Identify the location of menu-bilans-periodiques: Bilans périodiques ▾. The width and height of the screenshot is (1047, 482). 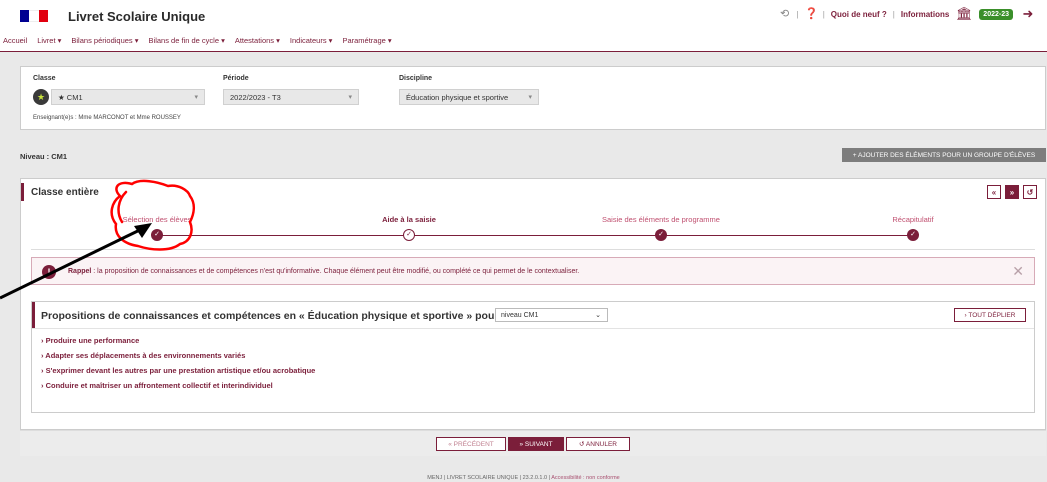
(104, 40).